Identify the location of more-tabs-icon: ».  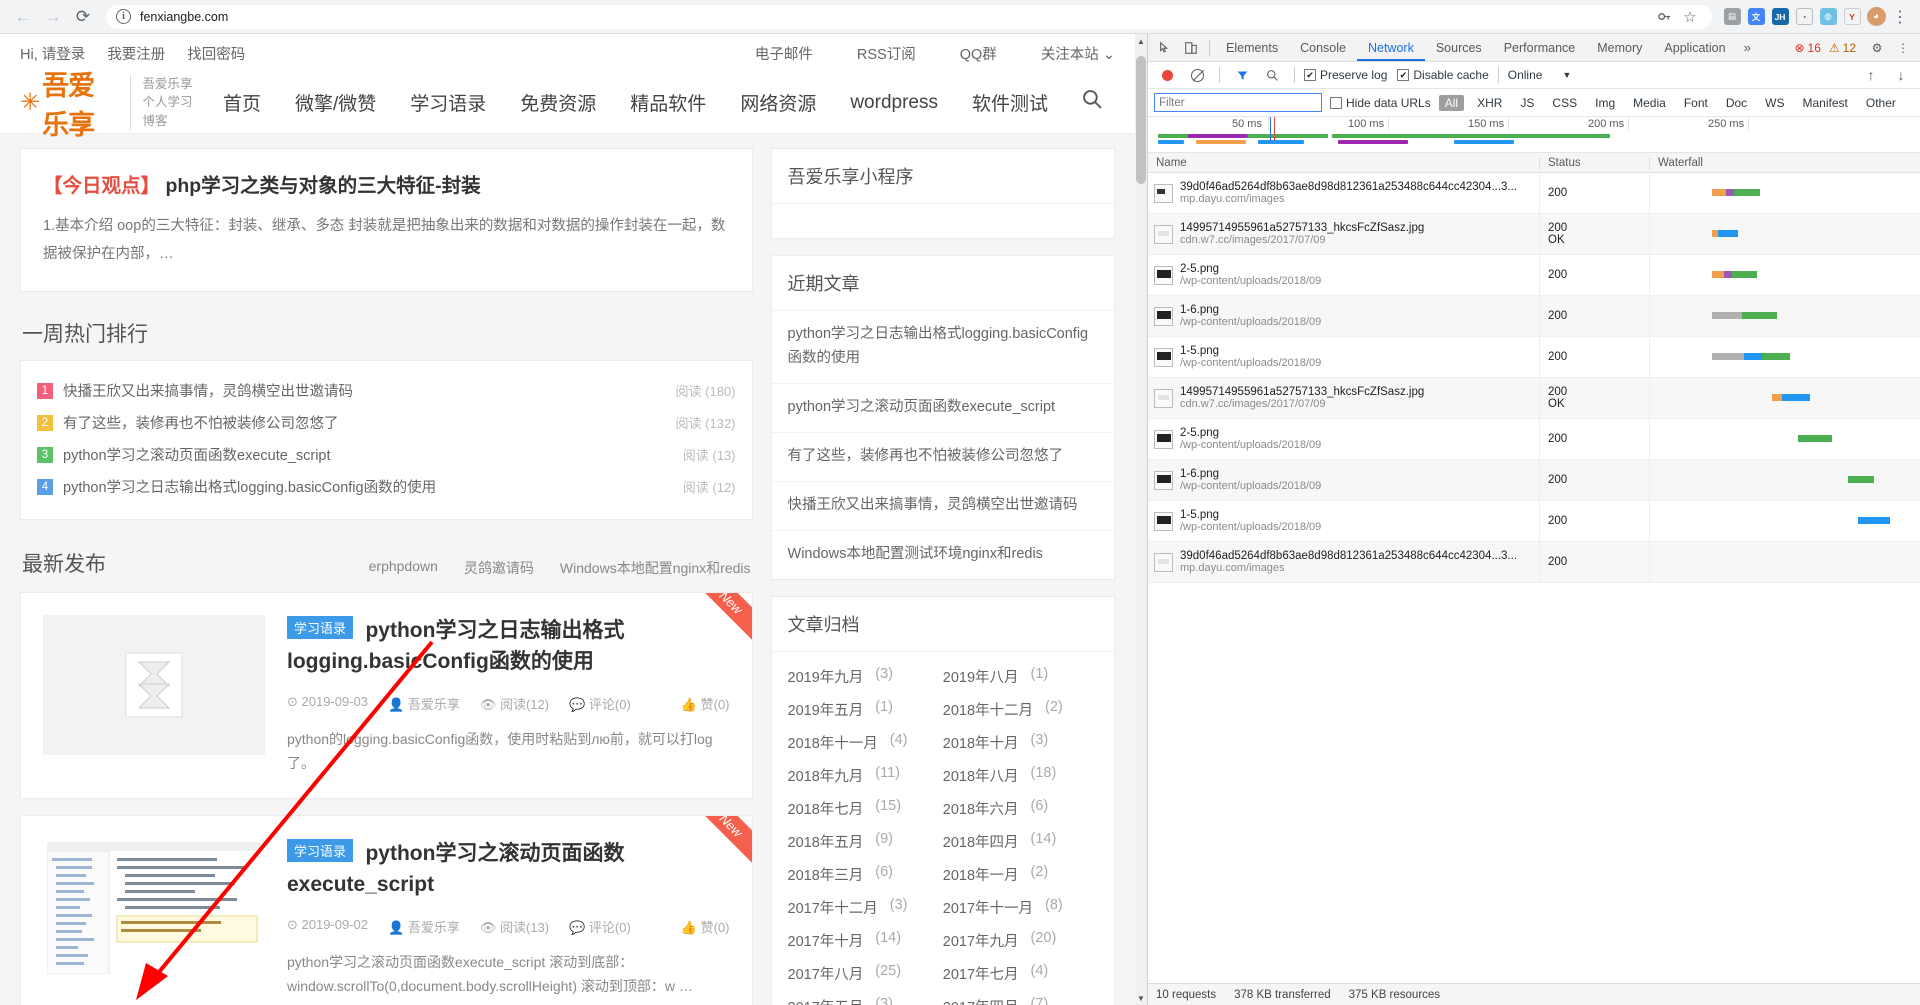
(1747, 47).